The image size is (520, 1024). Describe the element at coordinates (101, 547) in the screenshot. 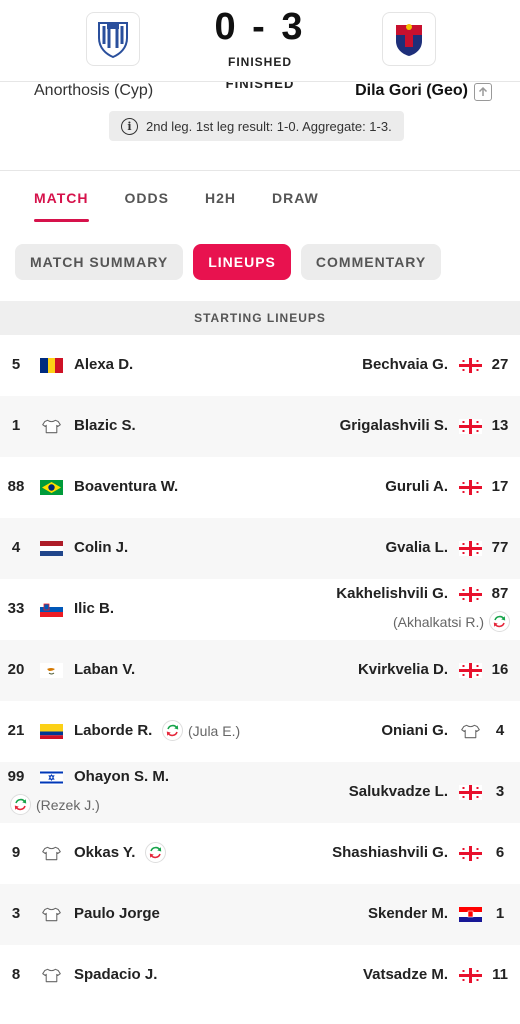

I see `home-player-name: Colin J.` at that location.